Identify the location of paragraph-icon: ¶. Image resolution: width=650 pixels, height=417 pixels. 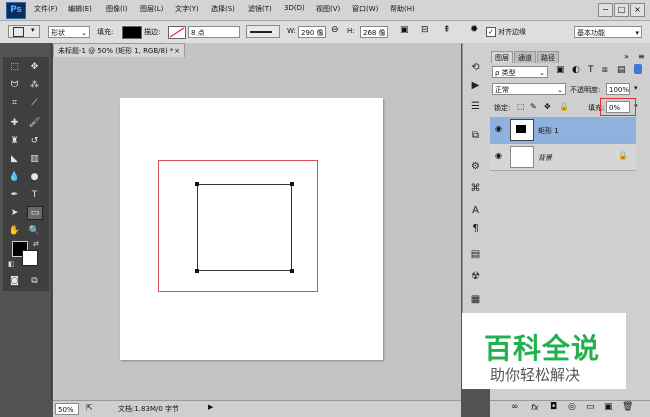
(475, 229).